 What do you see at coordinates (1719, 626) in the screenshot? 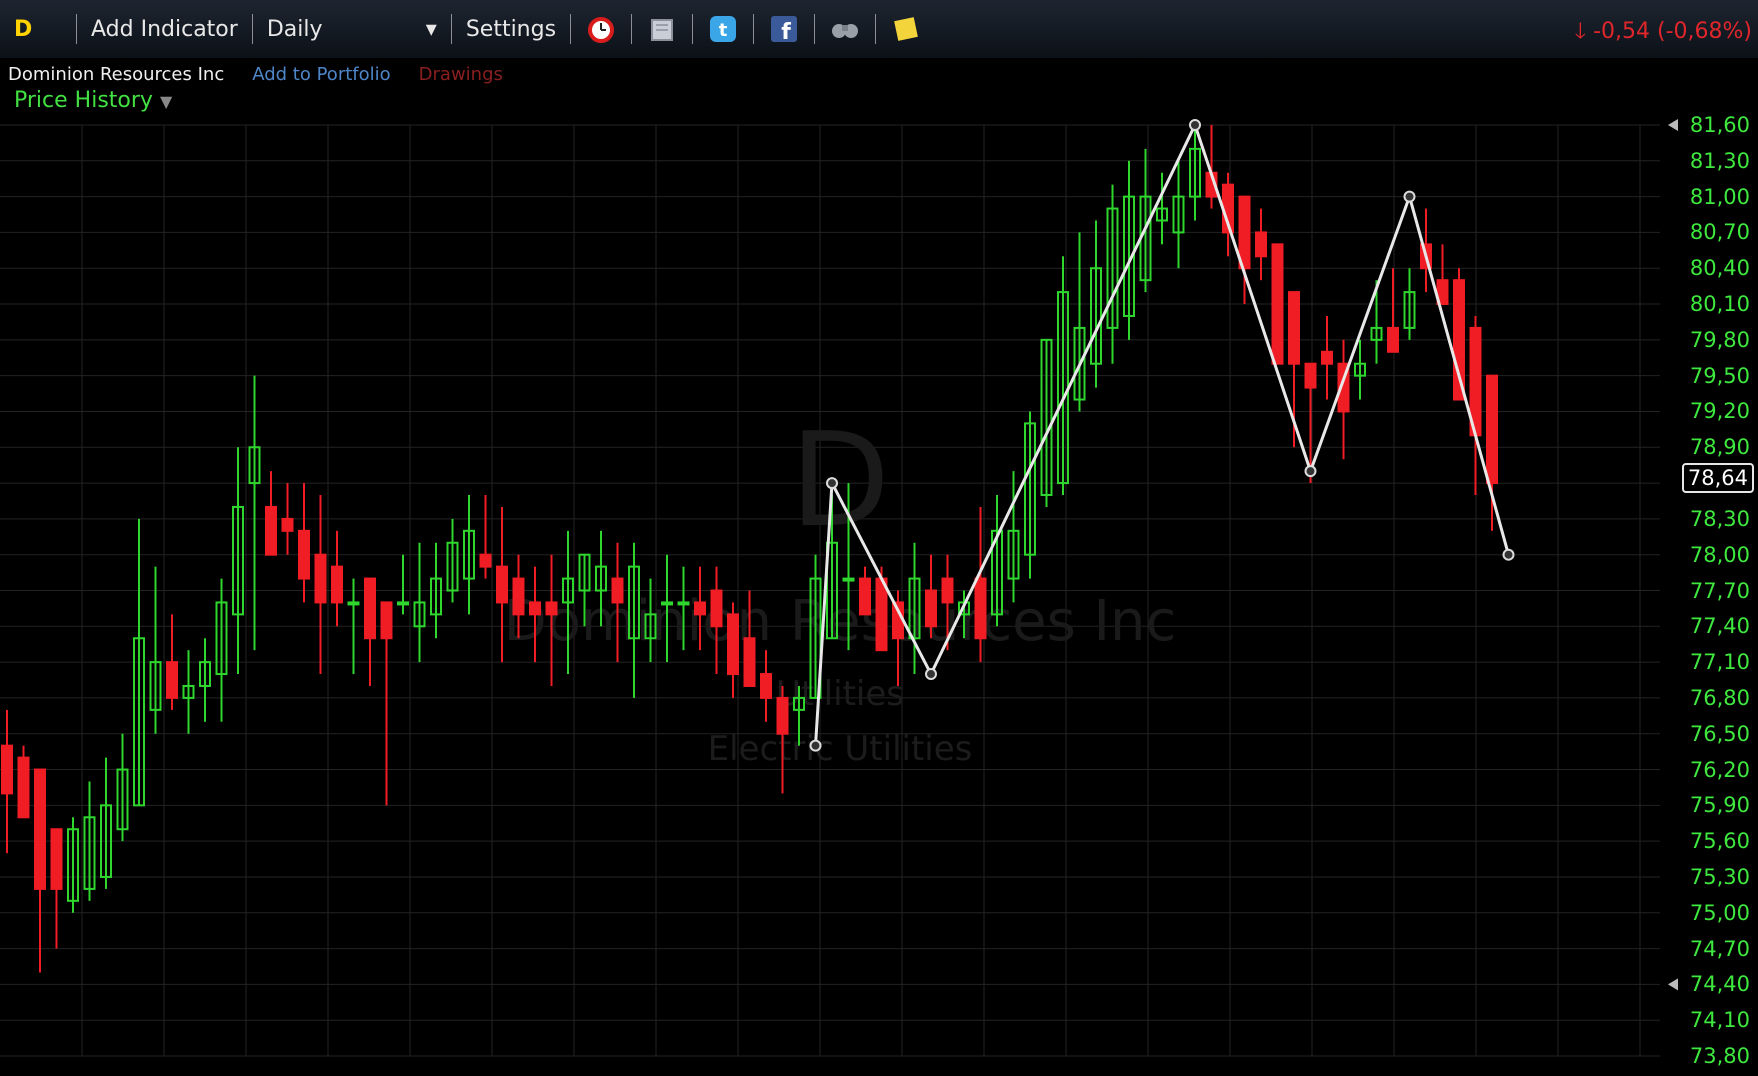
I see `y-tick-label: 77,40` at bounding box center [1719, 626].